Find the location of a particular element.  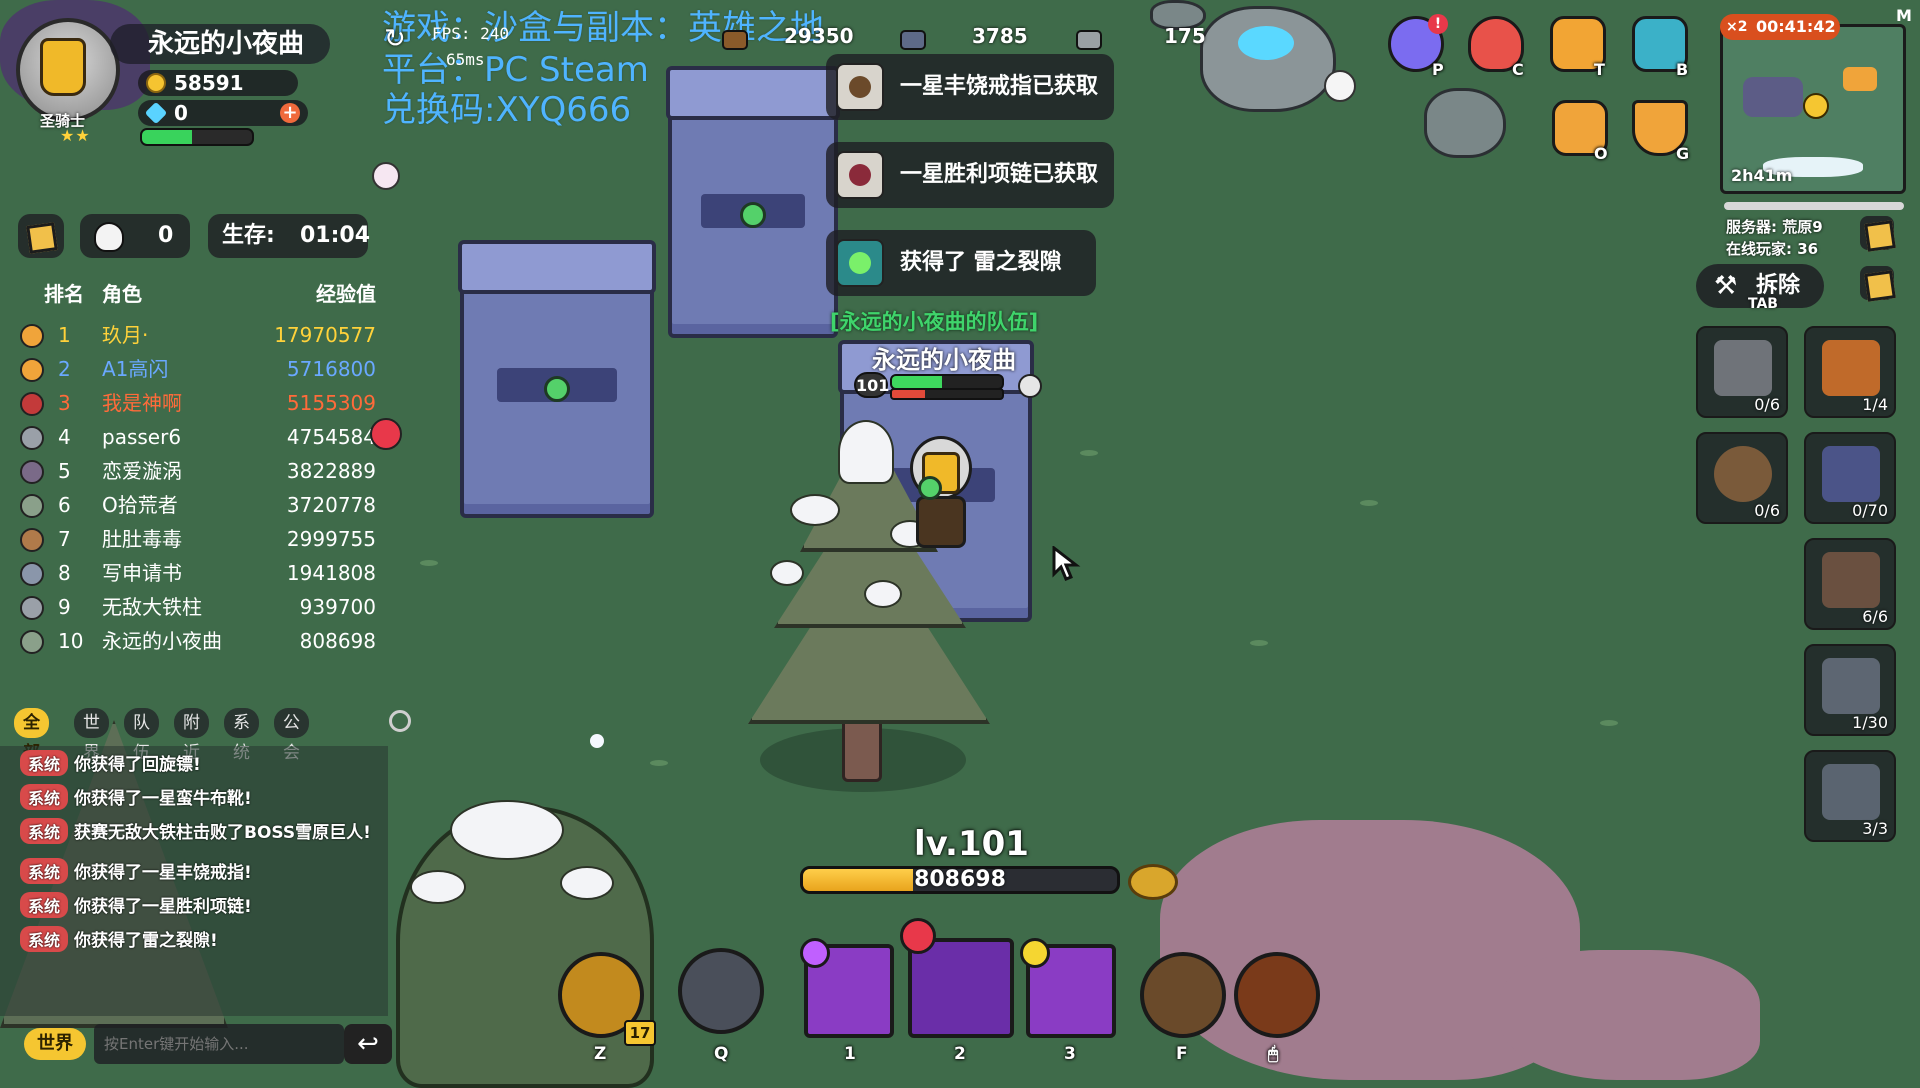

build-slot-stone-wall: 0/70 is located at coordinates (1850, 478).